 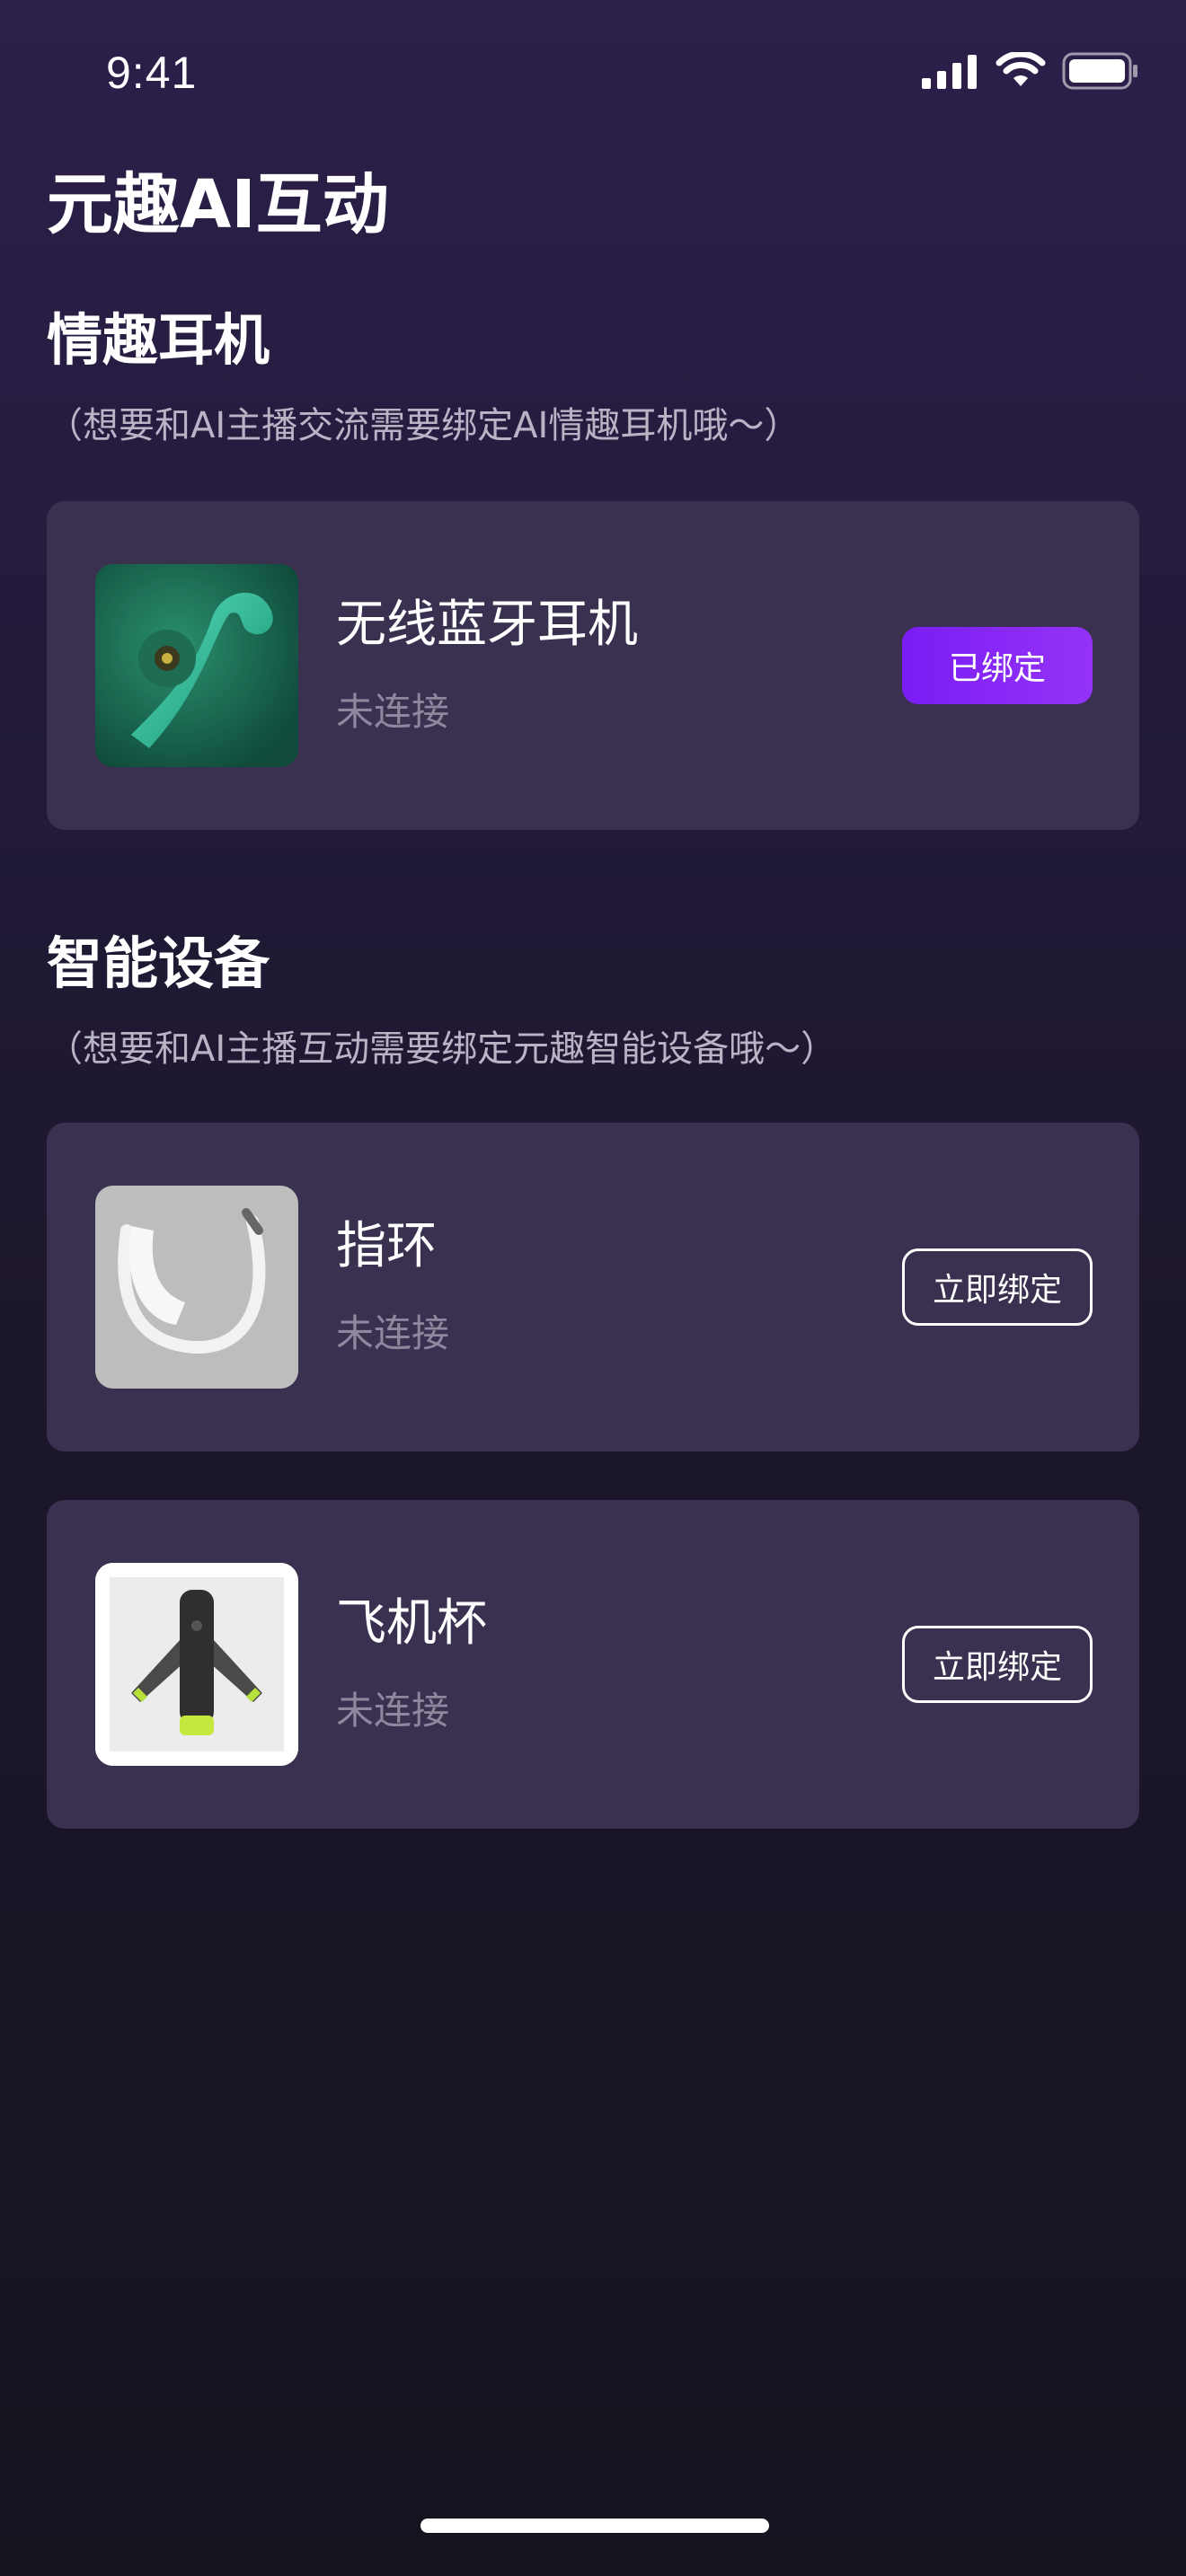 I want to click on battery-icon, so click(x=1100, y=72).